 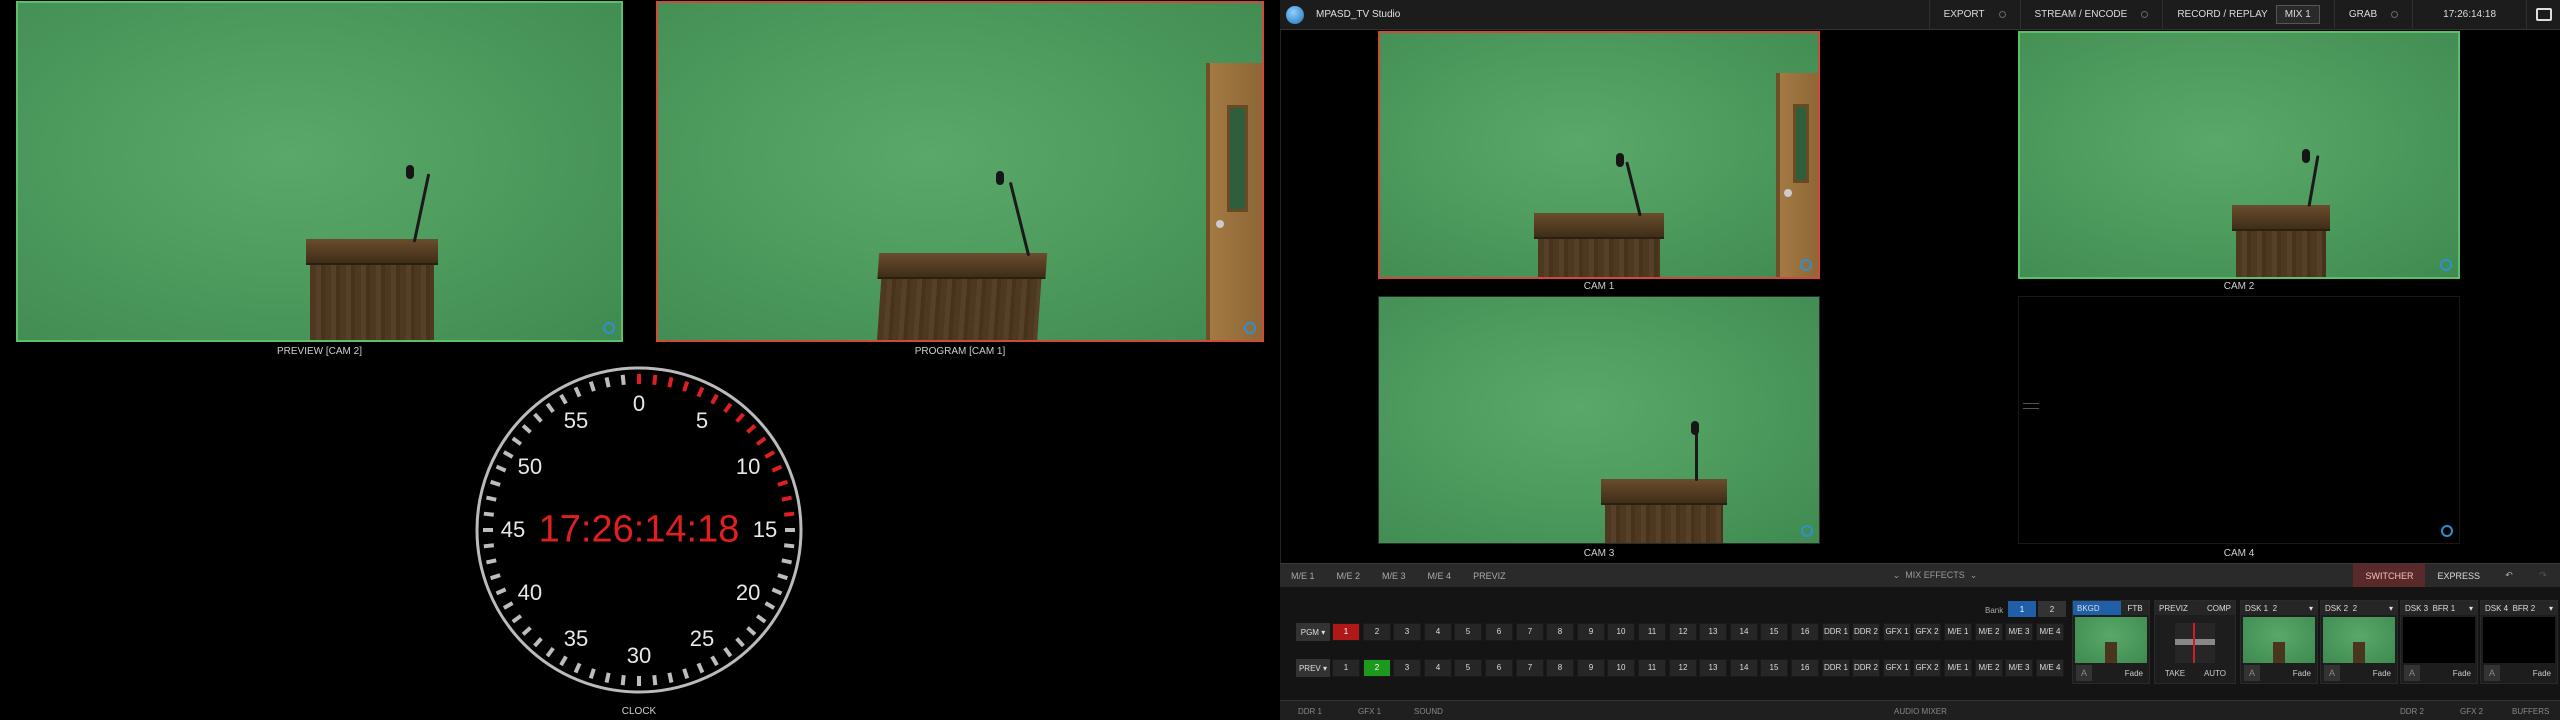 What do you see at coordinates (1621, 632) in the screenshot?
I see `pgm-source-button: 10` at bounding box center [1621, 632].